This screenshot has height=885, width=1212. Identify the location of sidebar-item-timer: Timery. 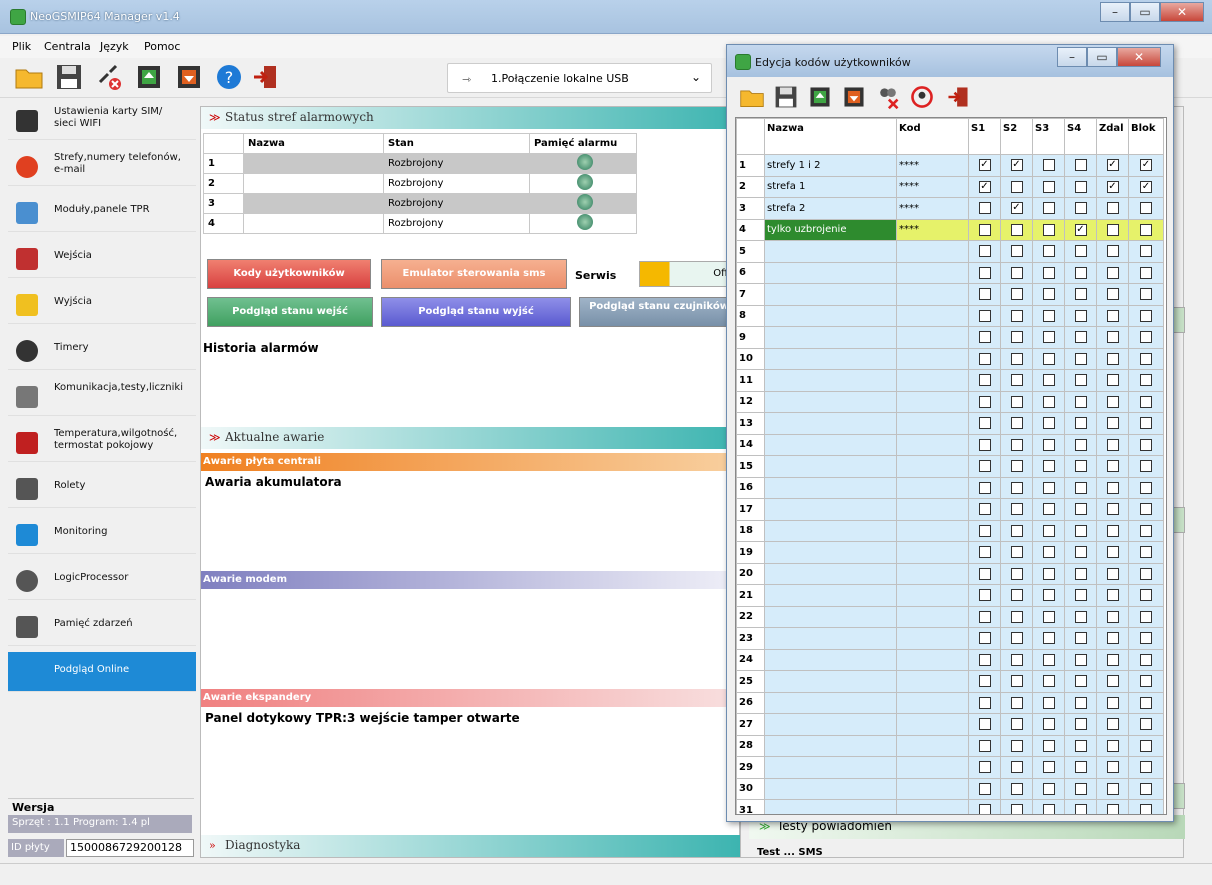
(102, 350).